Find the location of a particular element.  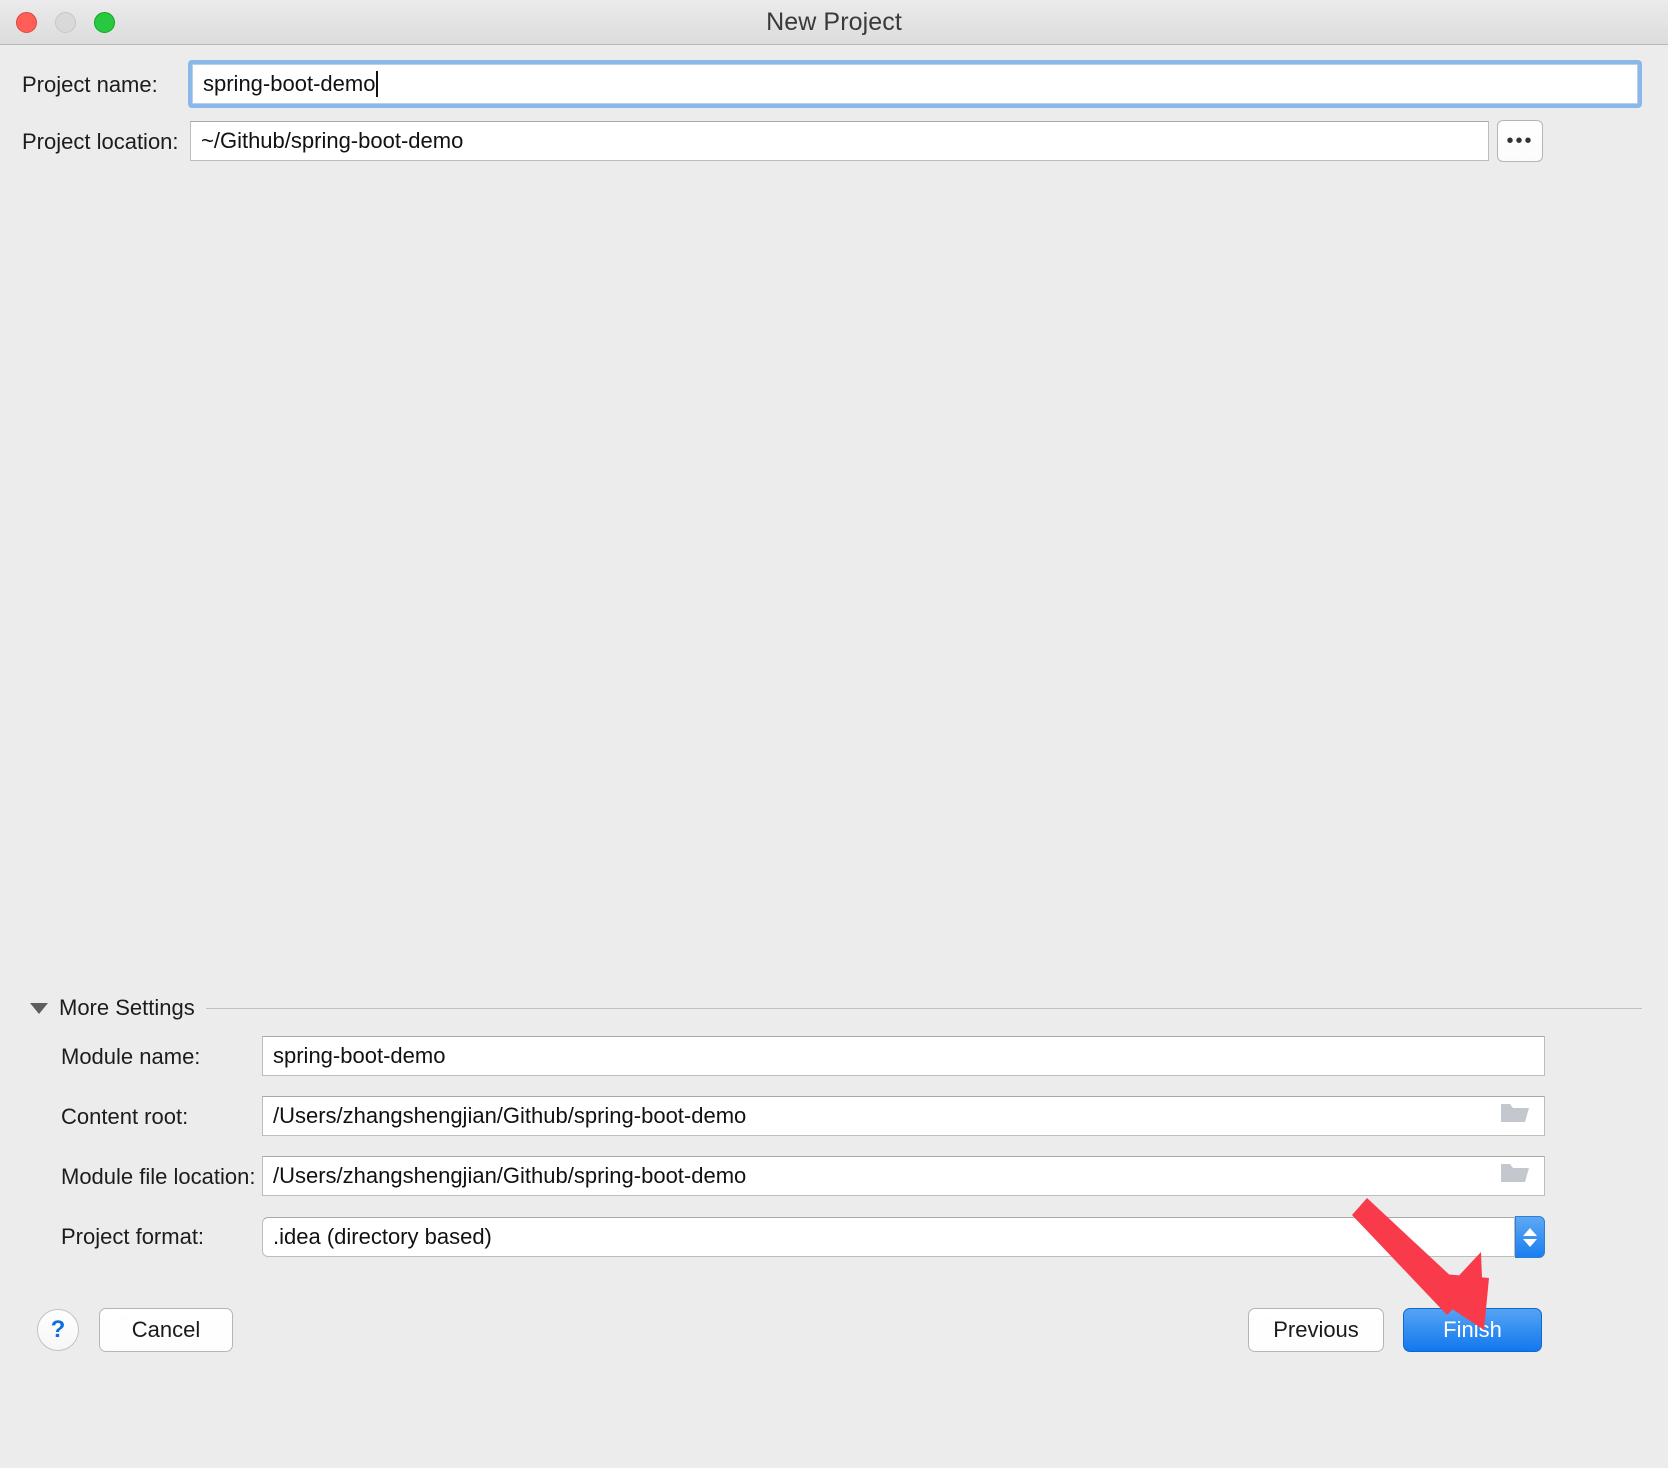

browse-project-location-button: ••• is located at coordinates (1520, 141).